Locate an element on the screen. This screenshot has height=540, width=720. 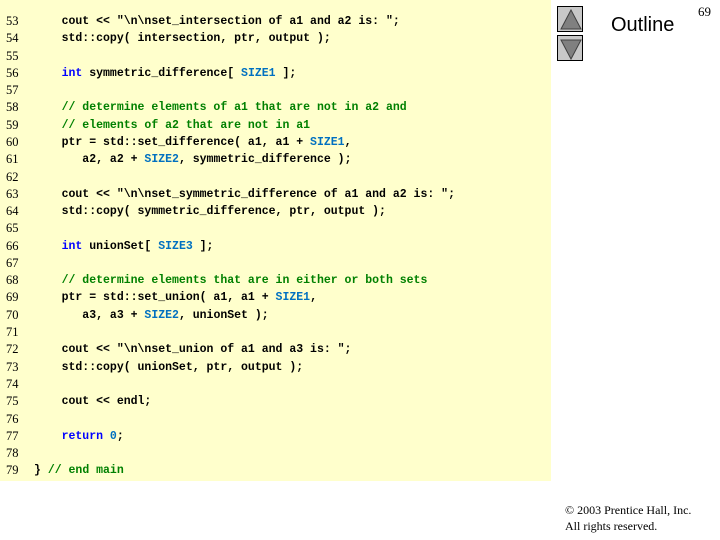
code-token: ptr = std::set_union( a1, a1 + is located at coordinates (155, 297).